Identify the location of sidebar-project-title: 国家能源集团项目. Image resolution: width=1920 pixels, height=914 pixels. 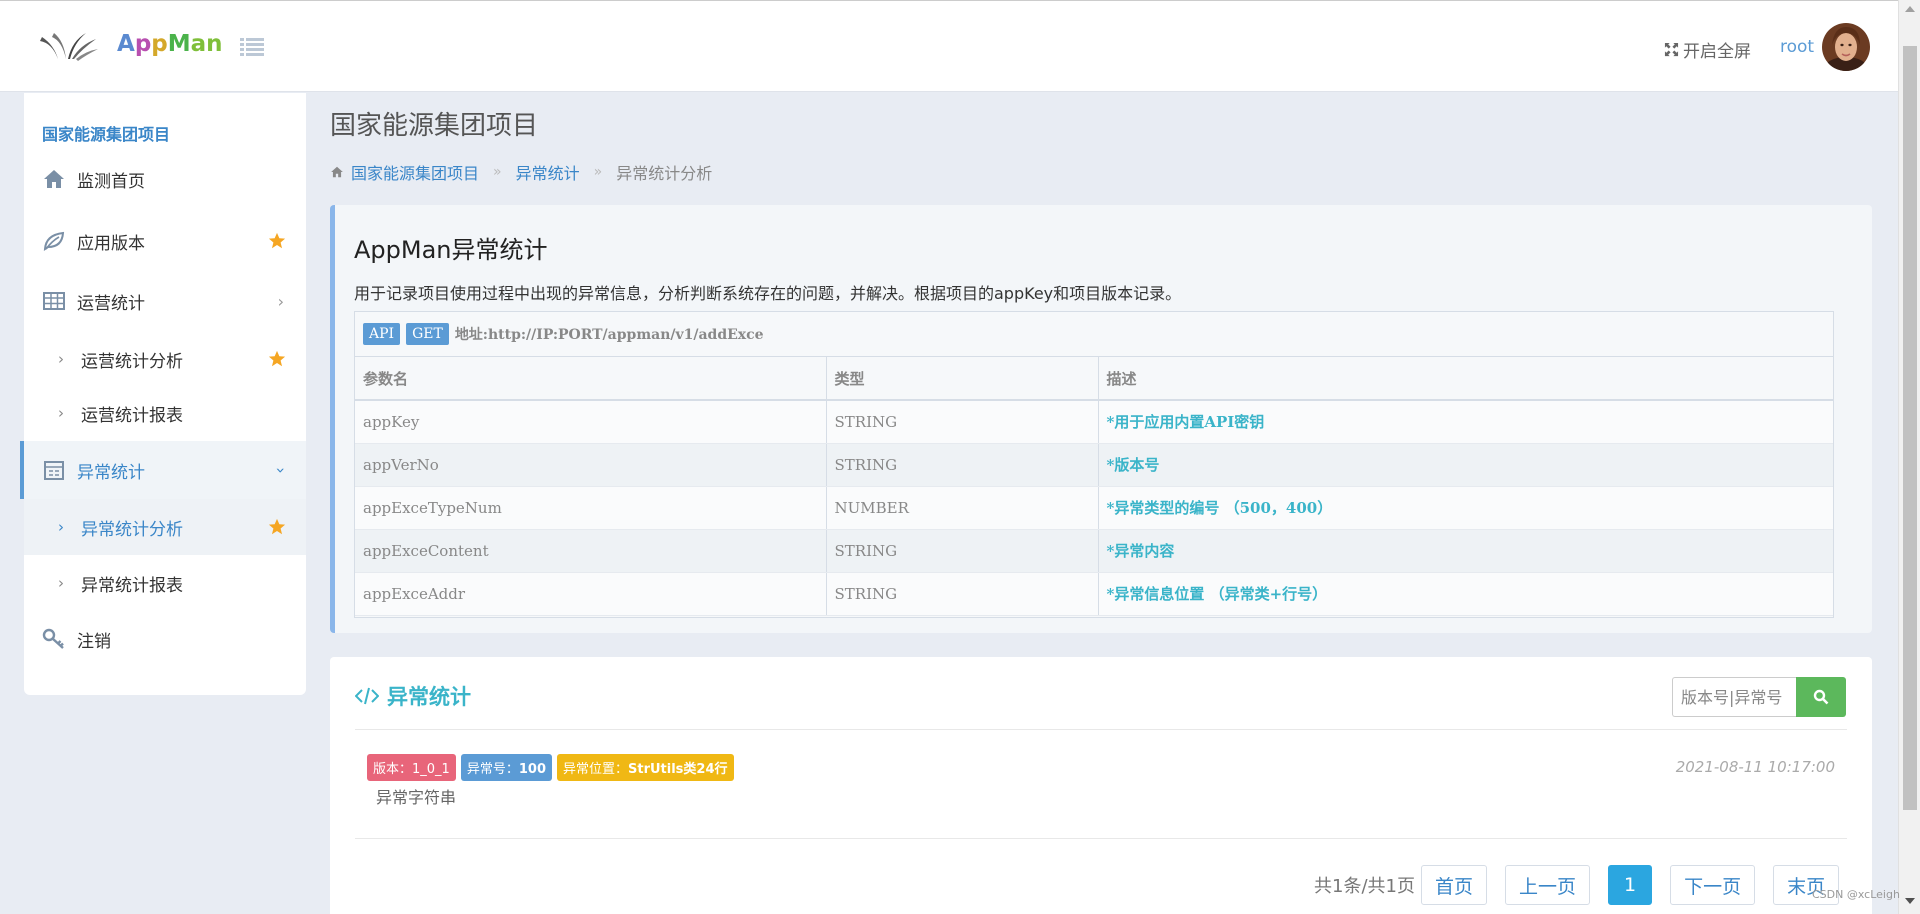
(106, 134).